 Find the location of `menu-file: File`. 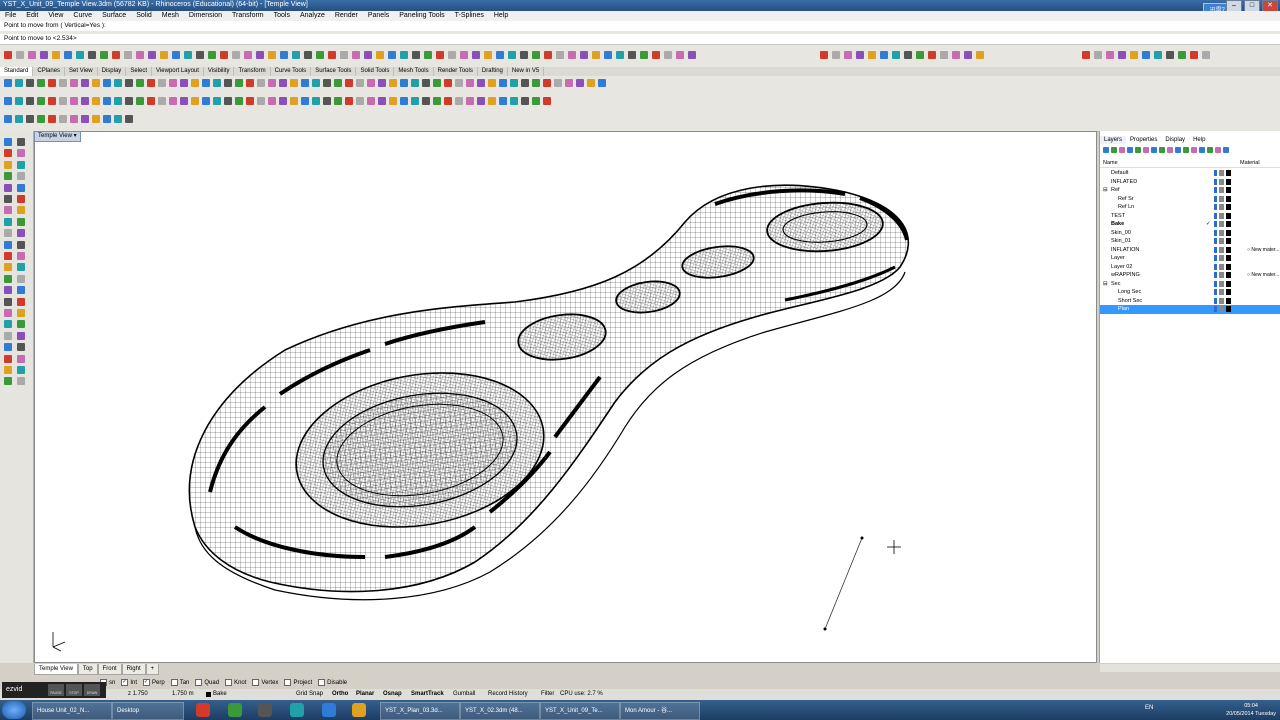

menu-file: File is located at coordinates (10, 16).